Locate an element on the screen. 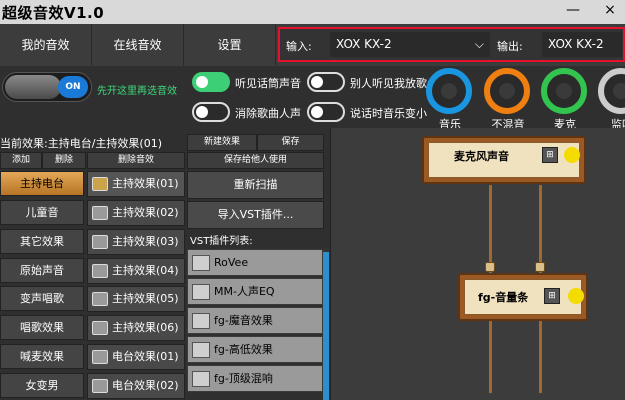 The width and height of the screenshot is (625, 400). effect-item: 主持效果(01) is located at coordinates (136, 184).